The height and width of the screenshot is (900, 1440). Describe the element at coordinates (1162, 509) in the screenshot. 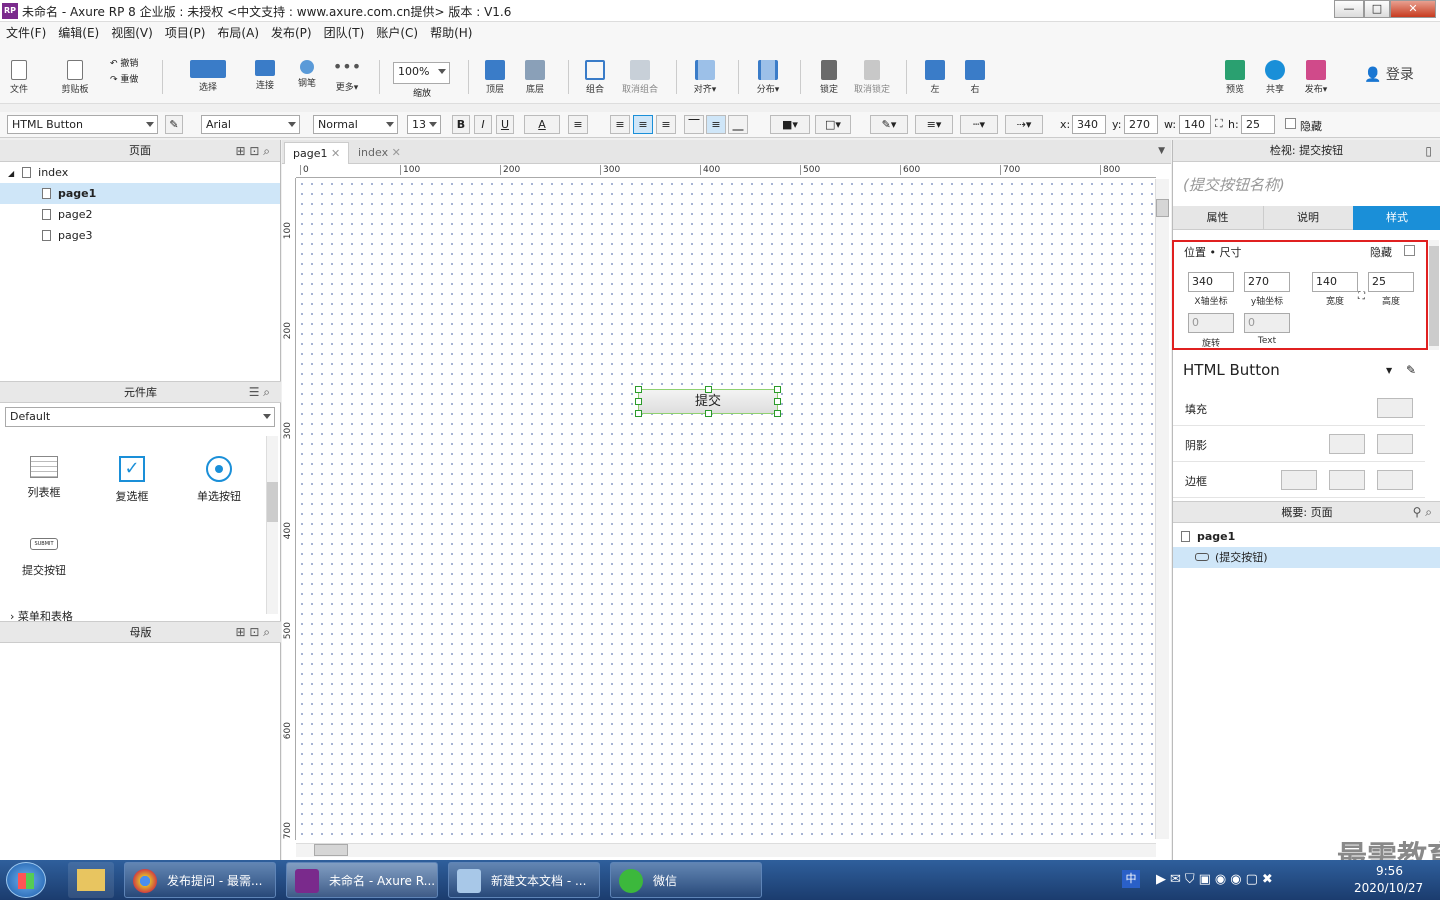

I see `canvas-vscrollbar` at that location.